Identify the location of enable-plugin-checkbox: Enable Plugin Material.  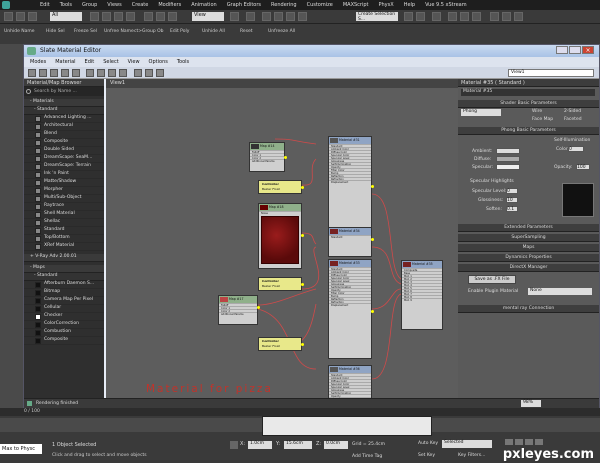
(493, 291).